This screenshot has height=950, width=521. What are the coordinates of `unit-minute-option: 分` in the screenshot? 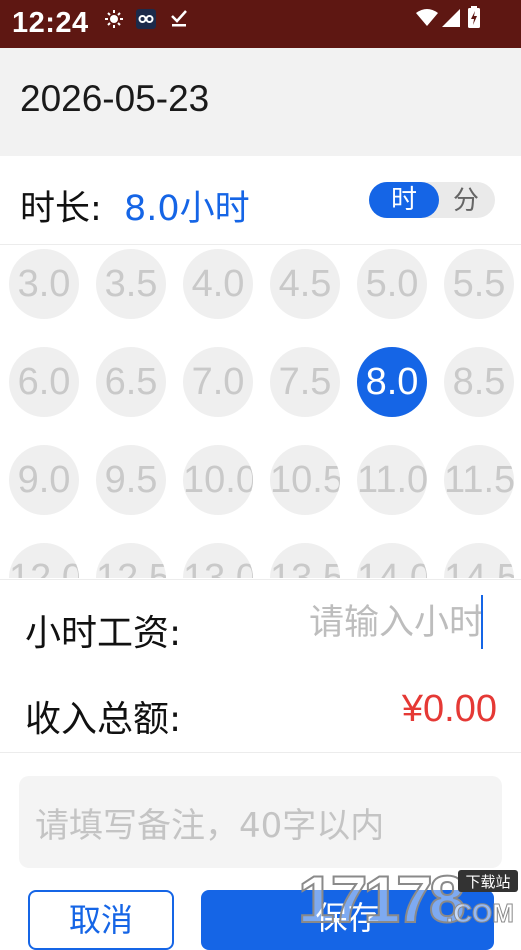 It's located at (466, 200).